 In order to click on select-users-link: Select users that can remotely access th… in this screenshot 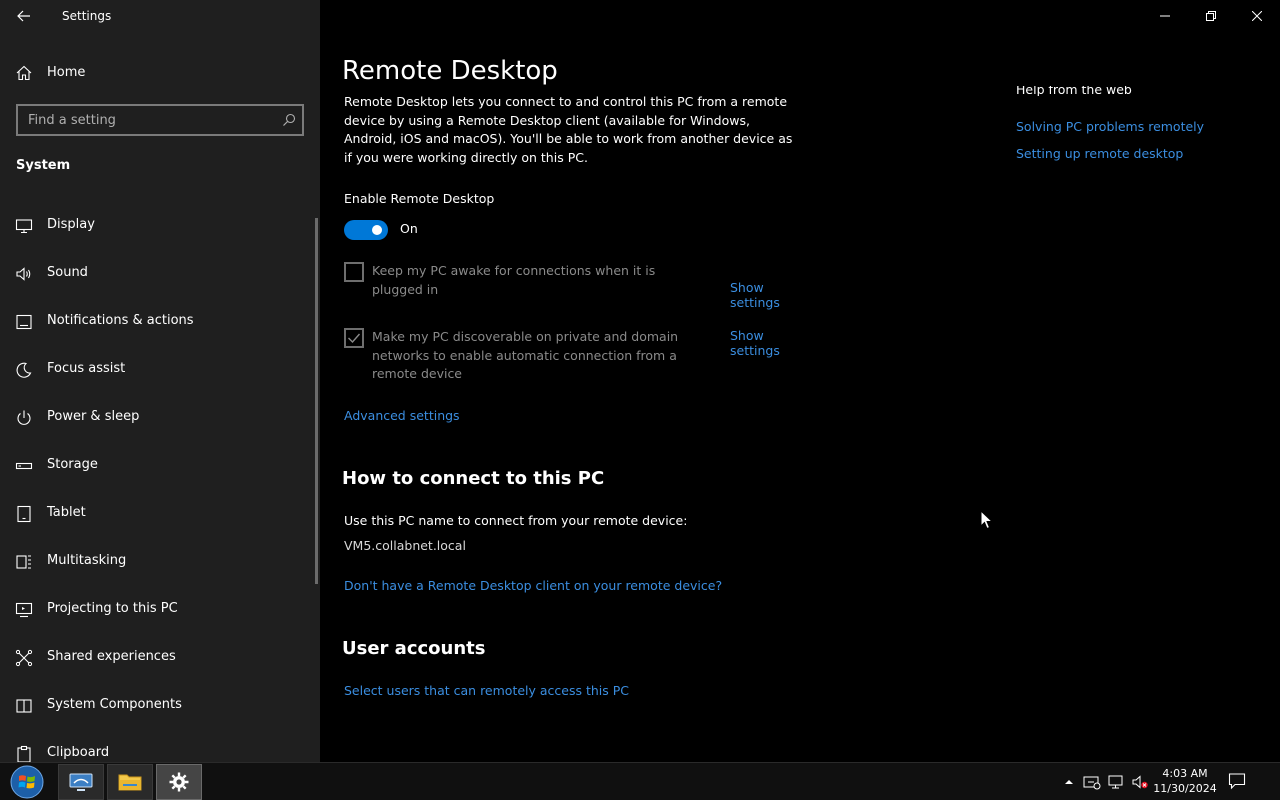, I will do `click(486, 690)`.